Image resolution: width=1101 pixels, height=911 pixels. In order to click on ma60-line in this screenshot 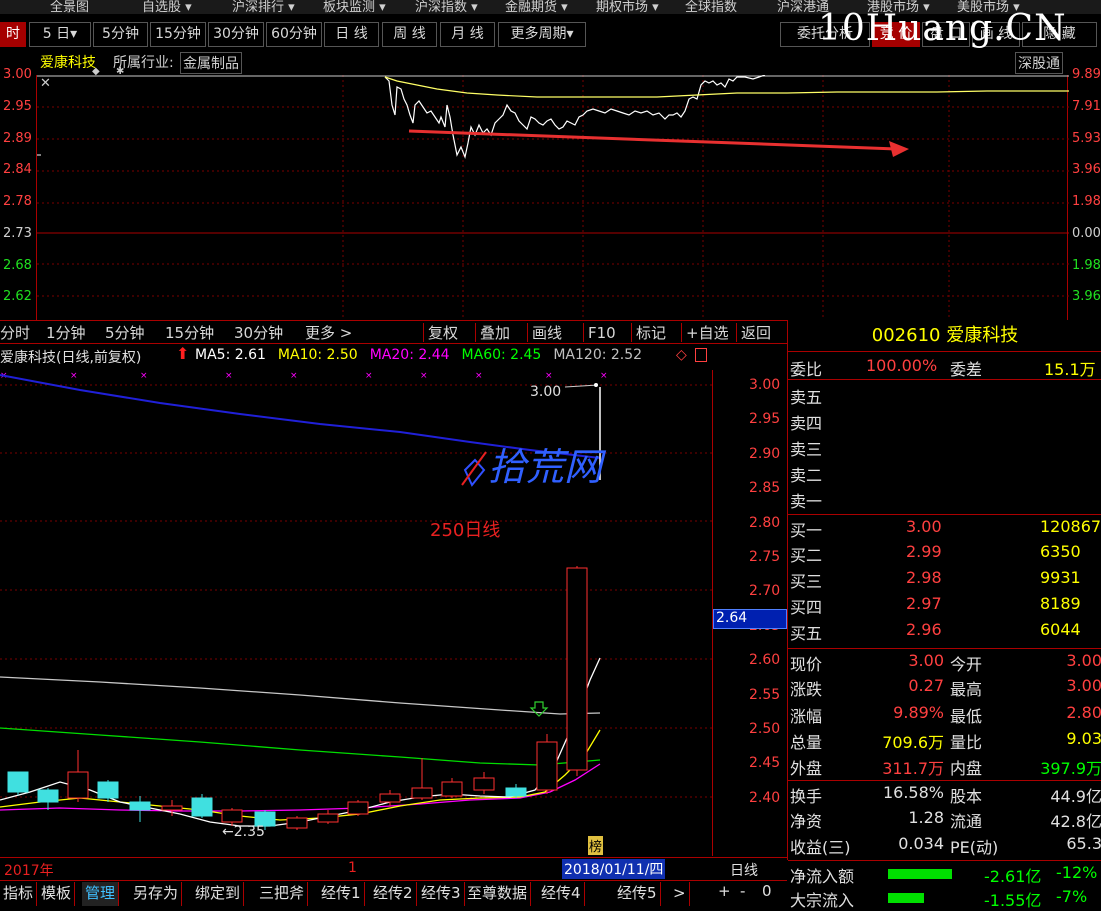, I will do `click(300, 746)`.